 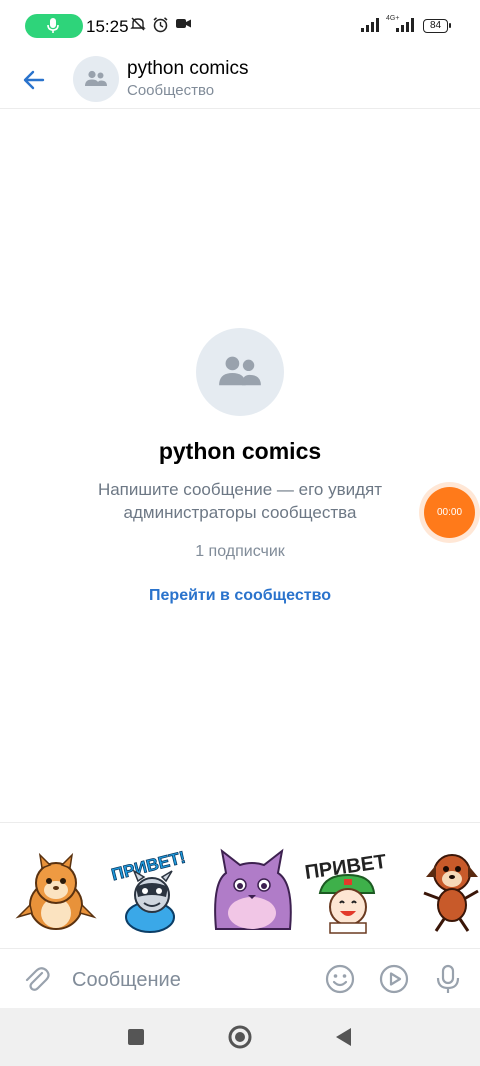 I want to click on back-nav-button, so click(x=344, y=1037).